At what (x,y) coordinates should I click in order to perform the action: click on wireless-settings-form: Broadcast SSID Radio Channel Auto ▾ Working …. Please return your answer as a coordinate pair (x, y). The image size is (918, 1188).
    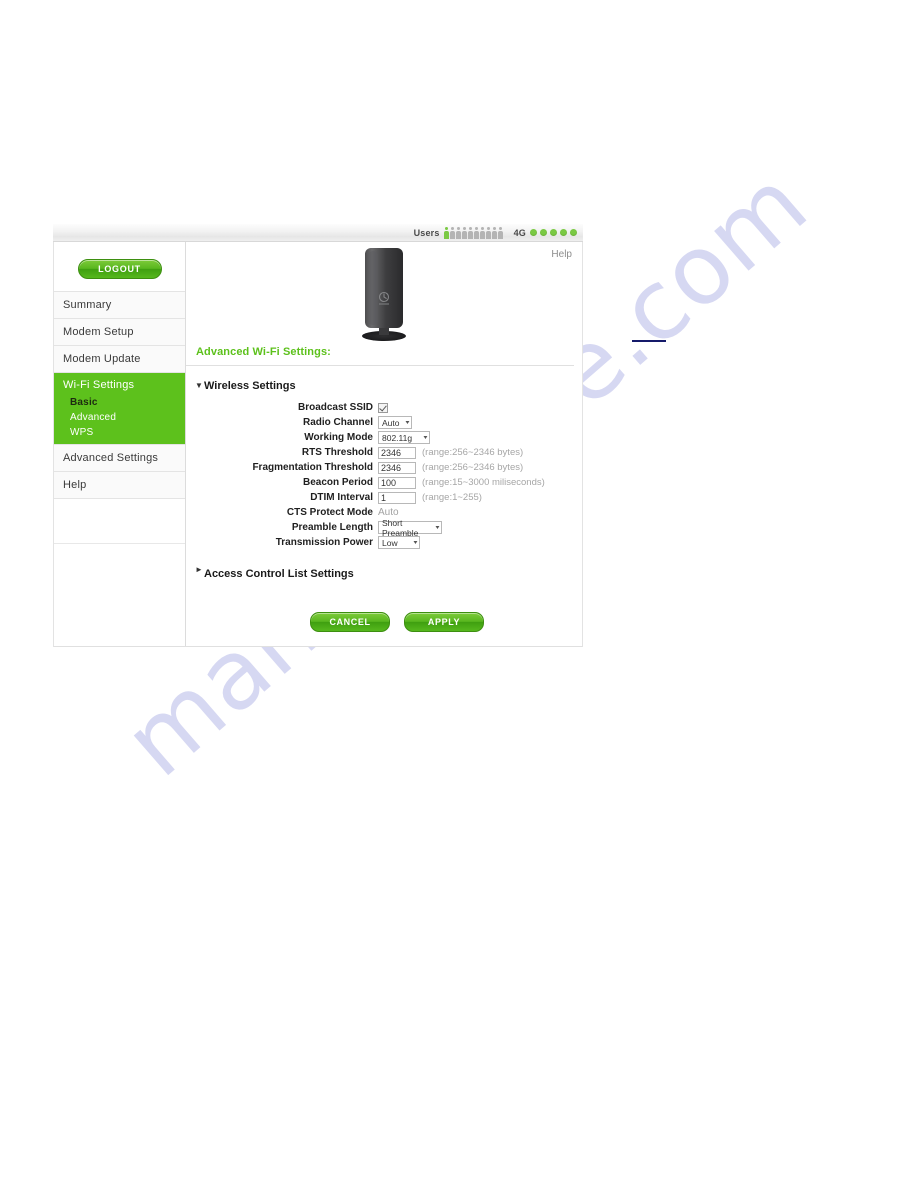
    Looking at the image, I should click on (384, 475).